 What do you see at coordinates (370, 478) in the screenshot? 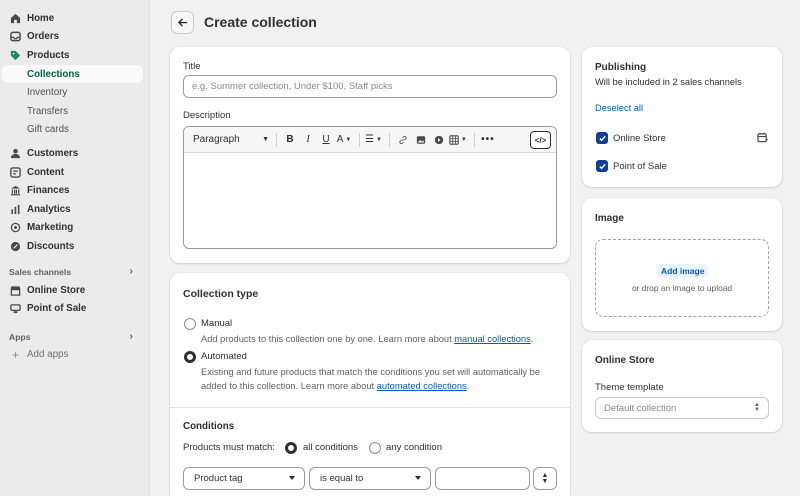
I see `condition-operator-select: is equal to` at bounding box center [370, 478].